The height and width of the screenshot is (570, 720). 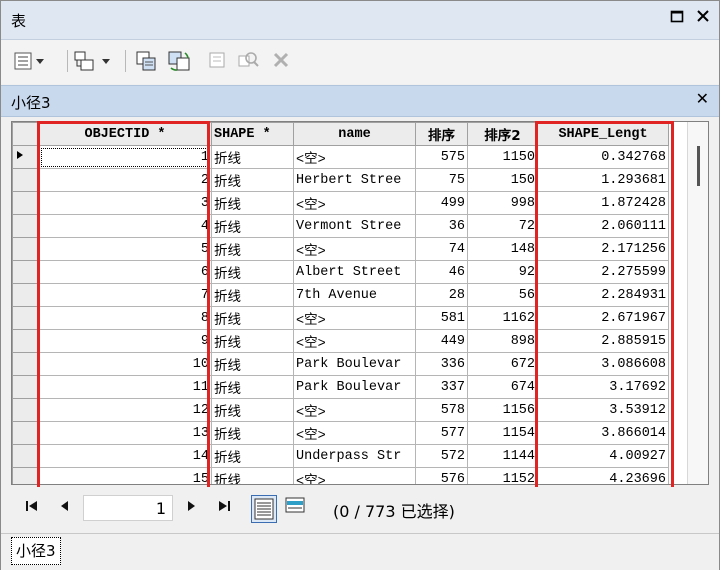 What do you see at coordinates (91, 61) in the screenshot?
I see `related-tables-icon` at bounding box center [91, 61].